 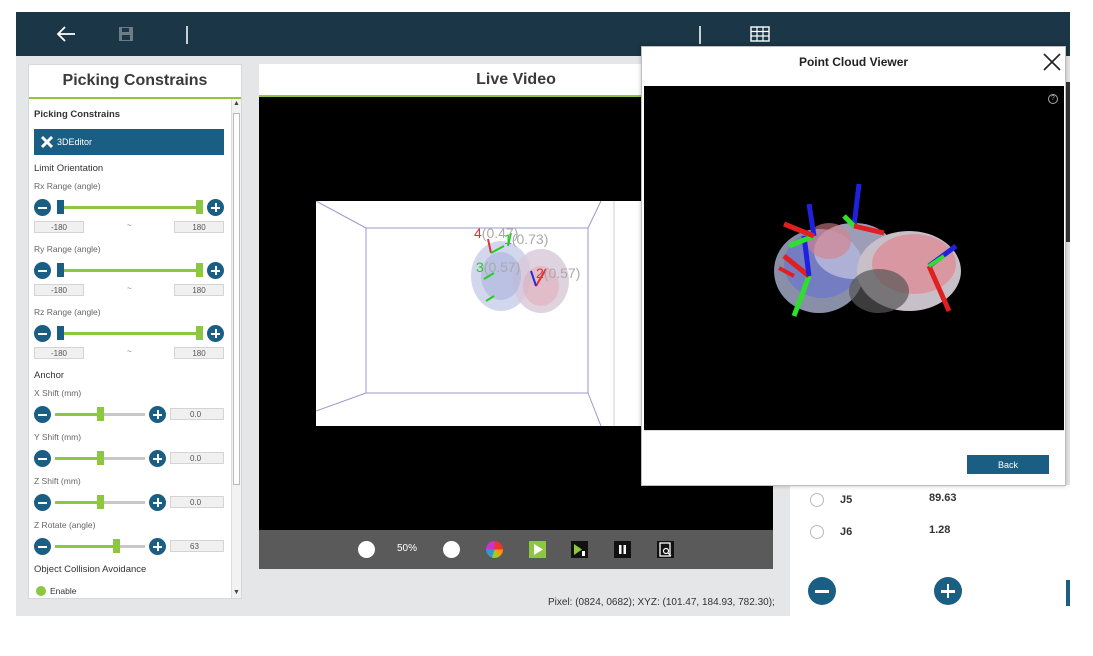 I want to click on rz-increase-button, so click(x=215, y=333).